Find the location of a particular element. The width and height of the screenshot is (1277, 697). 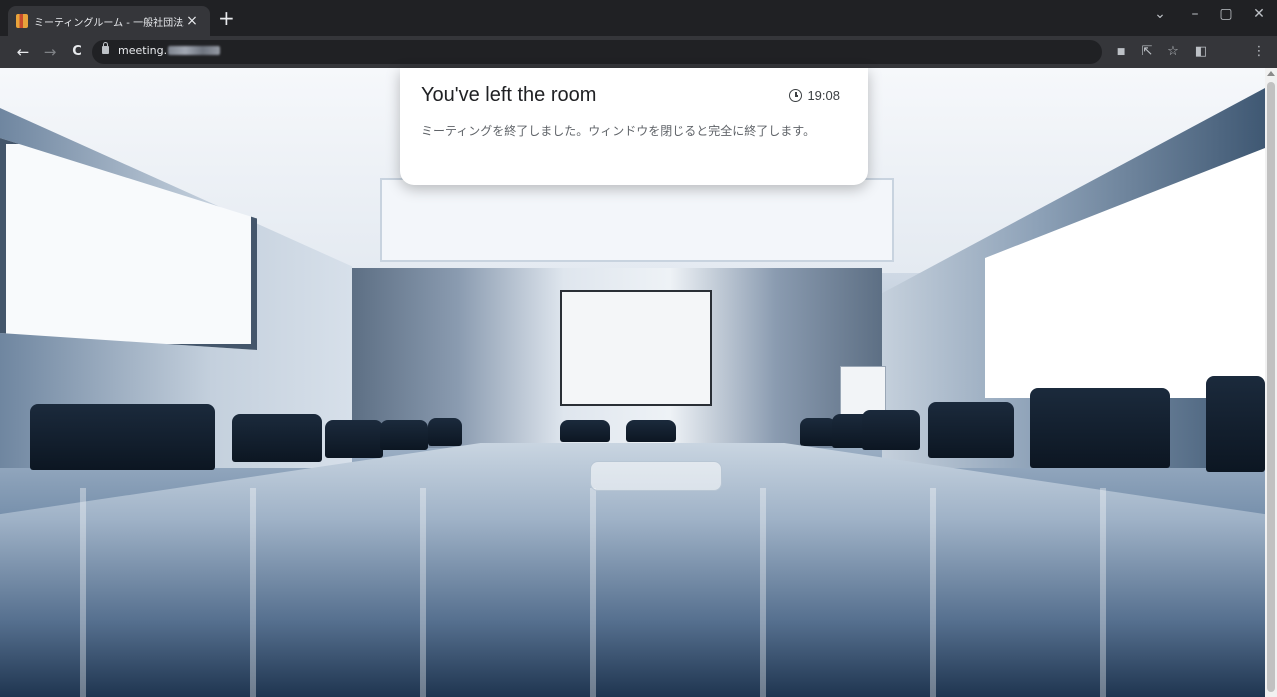

redacted-domain is located at coordinates (194, 50).